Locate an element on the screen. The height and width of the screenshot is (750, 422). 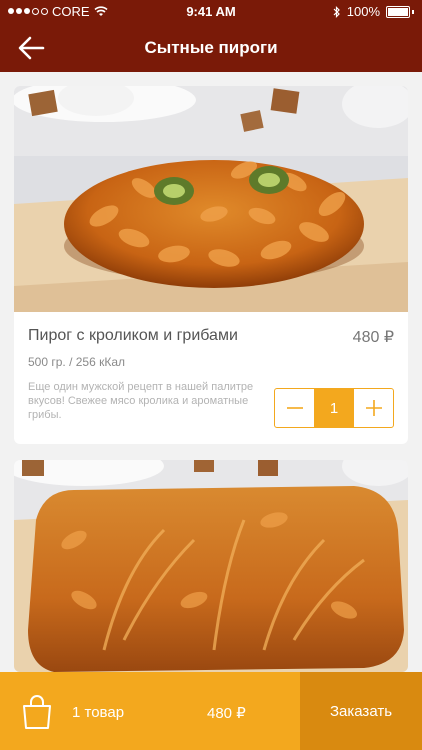
decrease-button is located at coordinates (294, 408).